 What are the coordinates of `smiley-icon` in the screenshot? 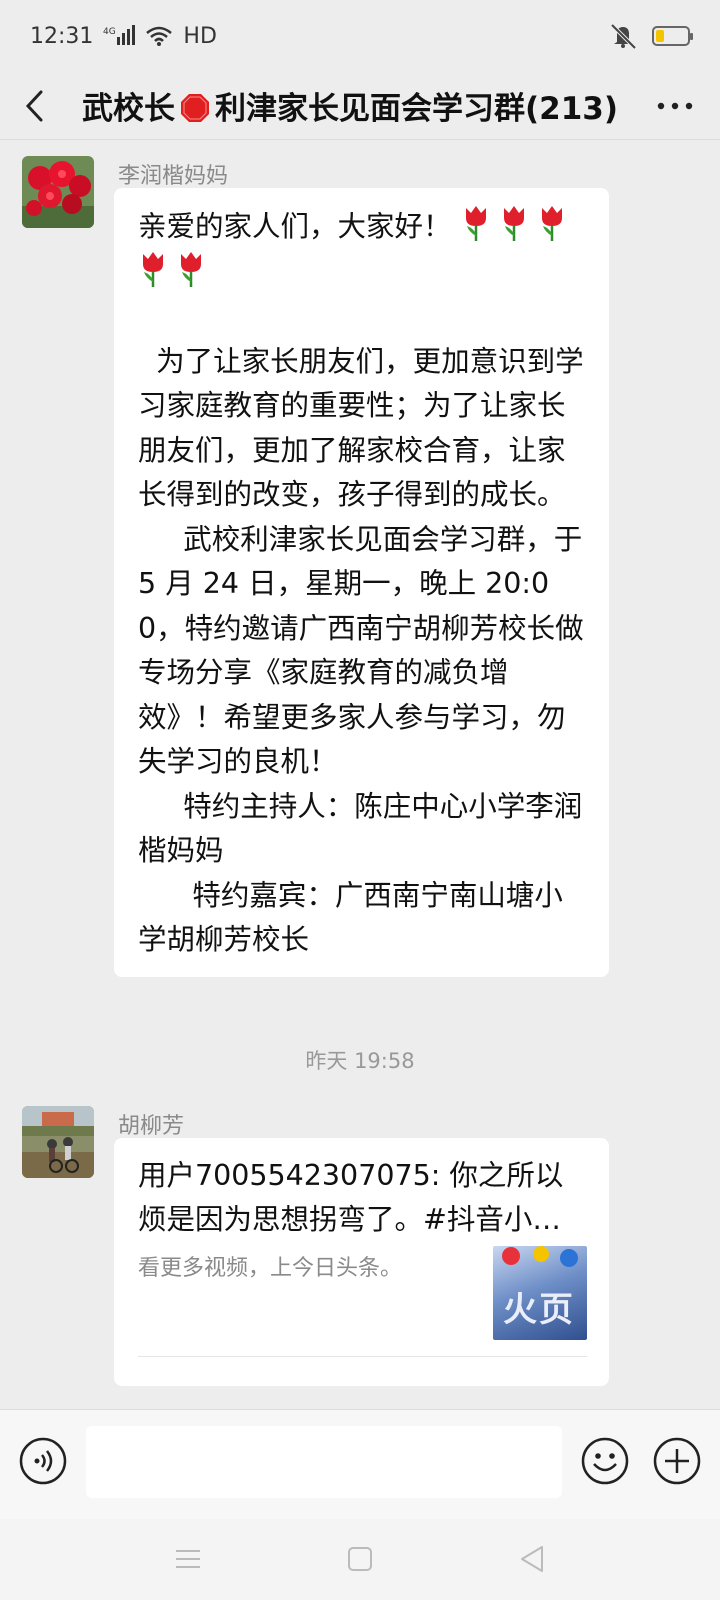 It's located at (605, 1461).